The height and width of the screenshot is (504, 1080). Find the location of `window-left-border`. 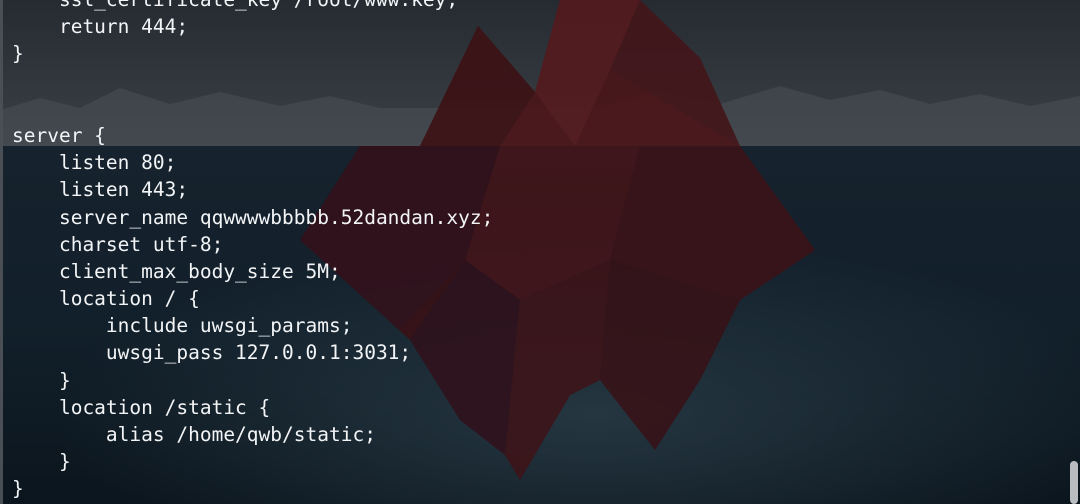

window-left-border is located at coordinates (1, 252).